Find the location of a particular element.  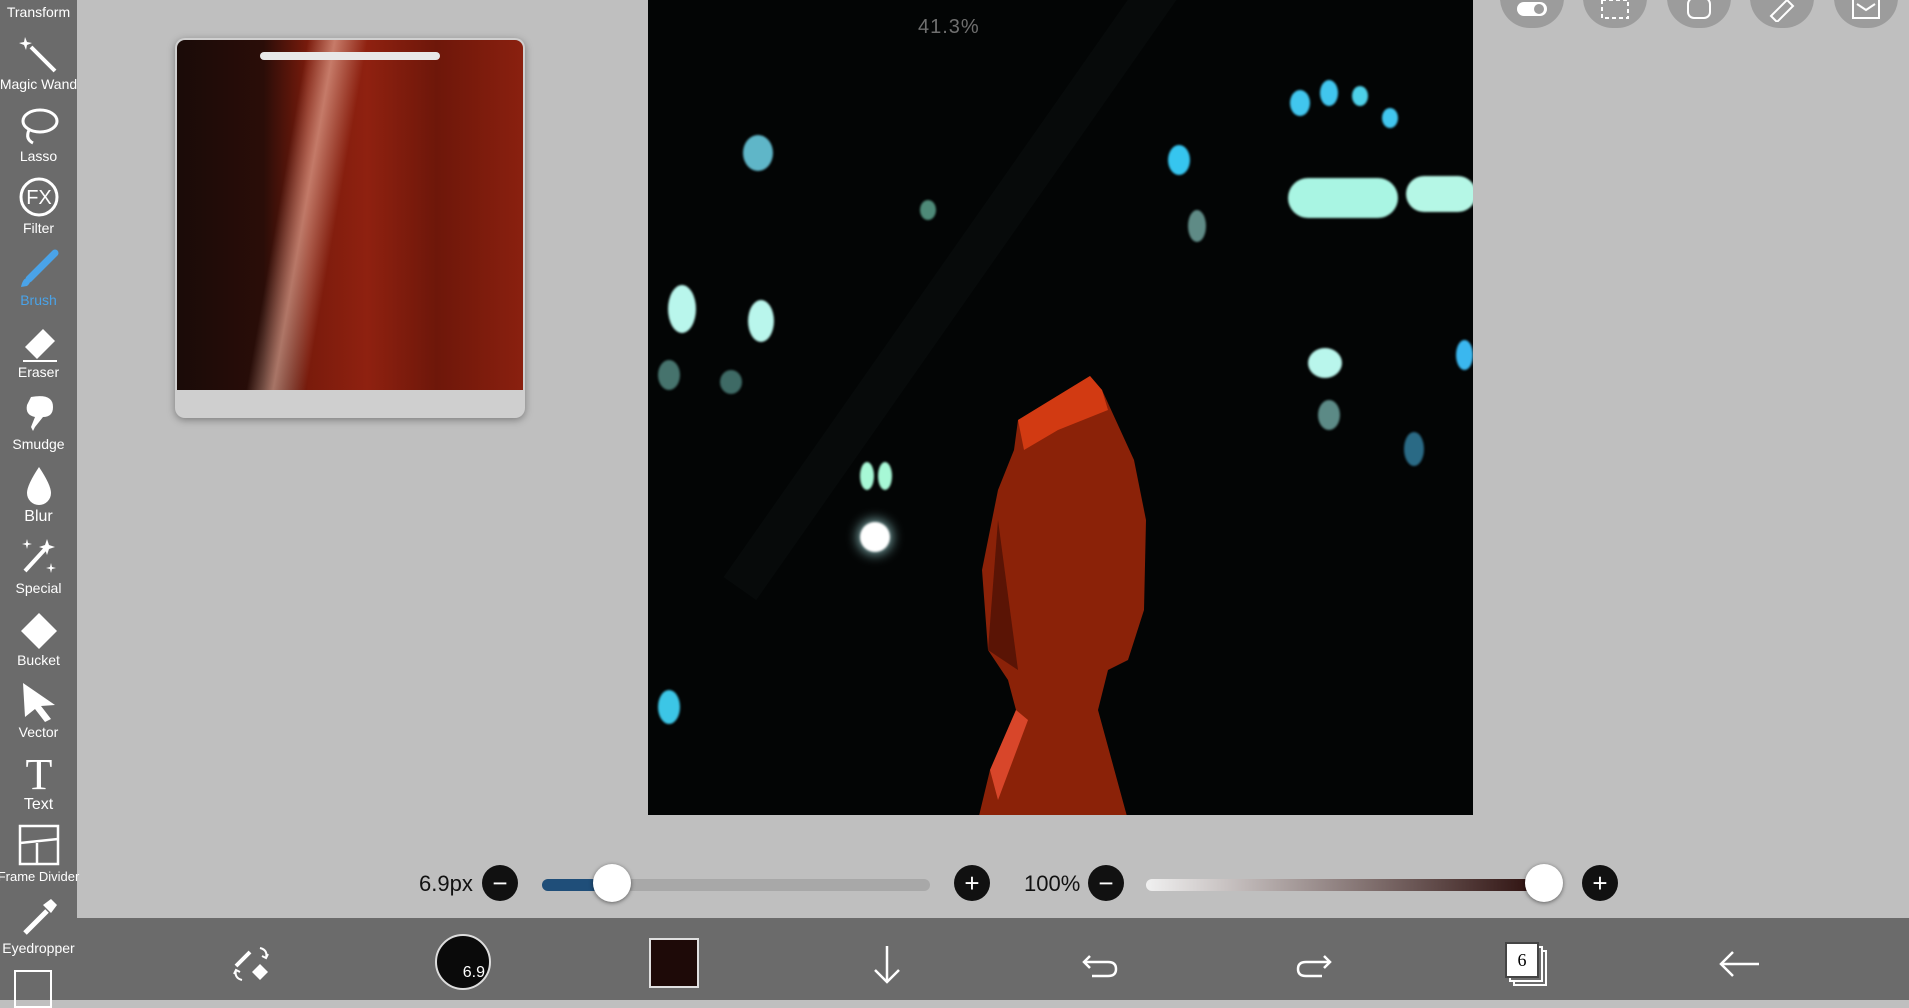

ruler-button is located at coordinates (1782, 14).